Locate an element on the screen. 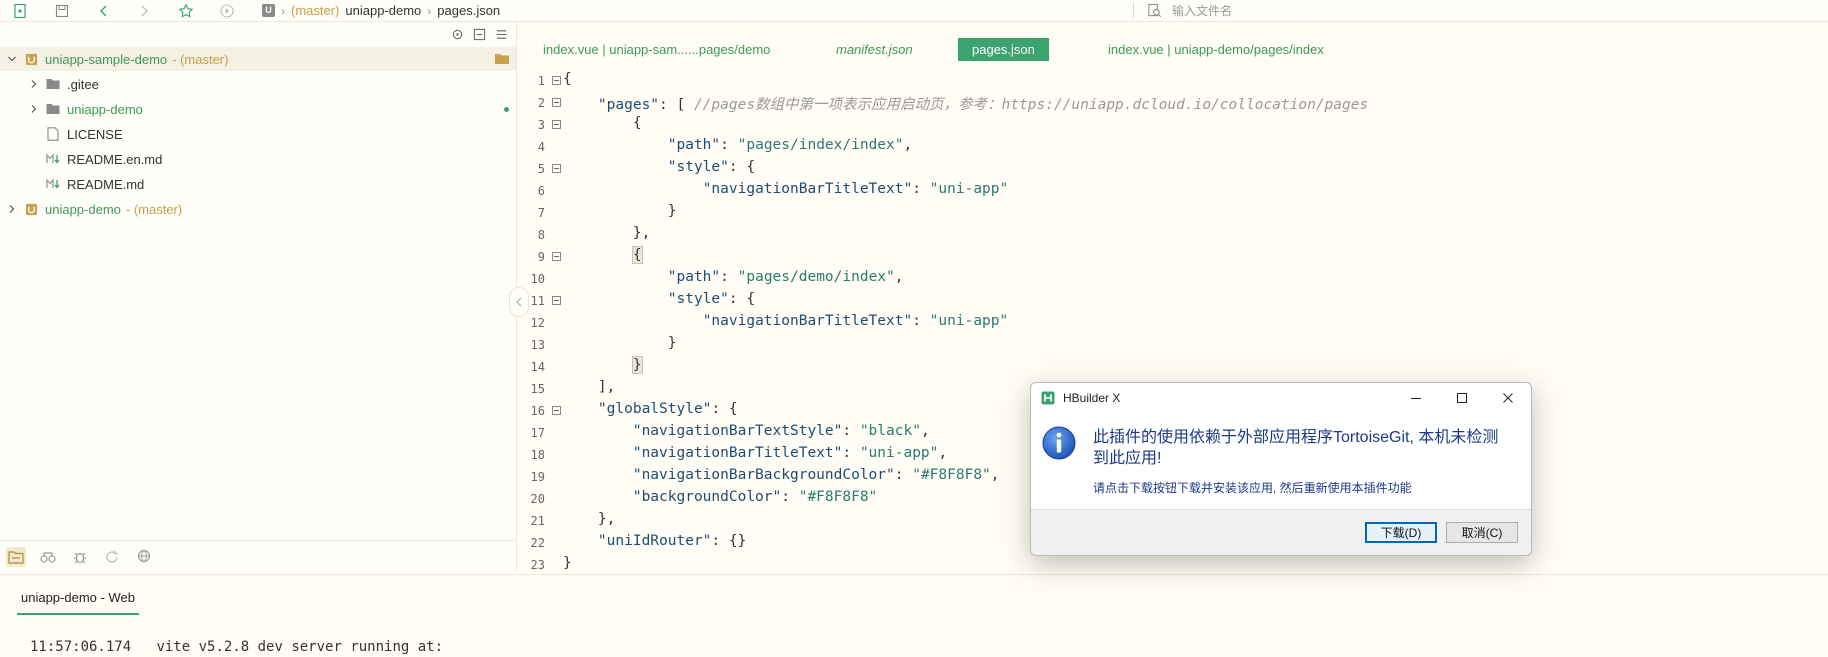  locate-icon is located at coordinates (457, 34).